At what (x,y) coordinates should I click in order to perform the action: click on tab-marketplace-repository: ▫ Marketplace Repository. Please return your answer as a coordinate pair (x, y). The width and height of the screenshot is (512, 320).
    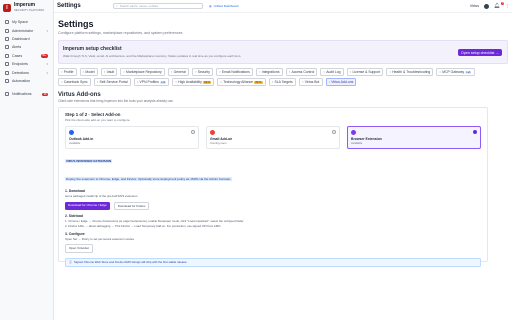
    Looking at the image, I should click on (142, 72).